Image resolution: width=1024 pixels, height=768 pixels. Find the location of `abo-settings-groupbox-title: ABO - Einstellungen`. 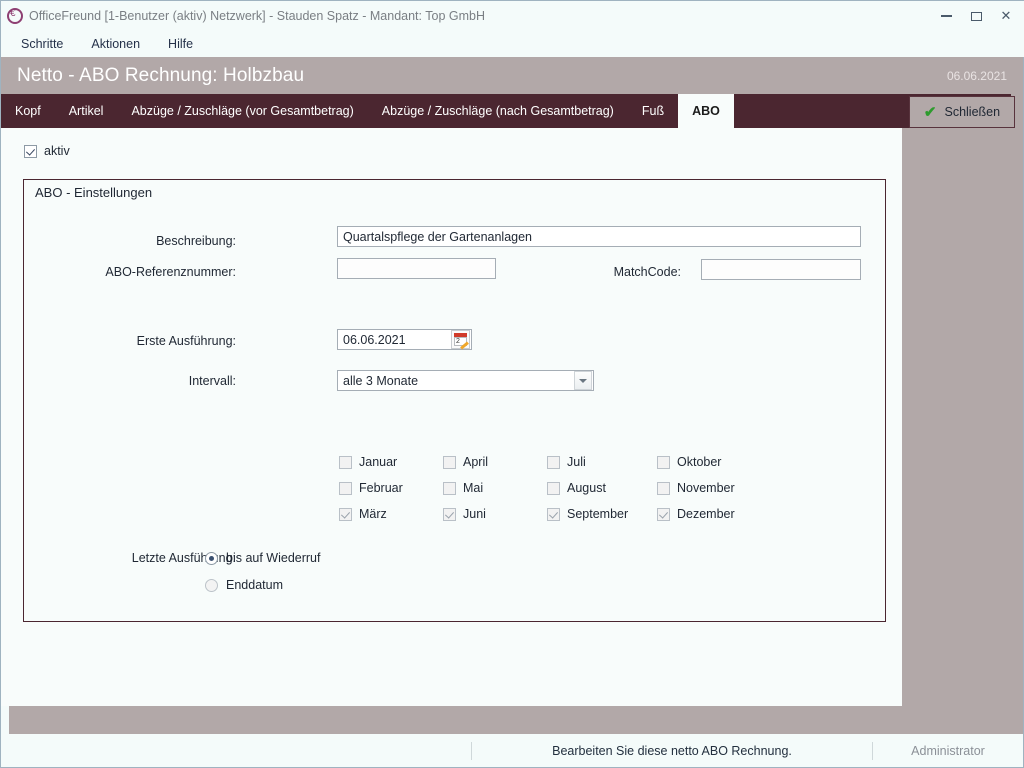

abo-settings-groupbox-title: ABO - Einstellungen is located at coordinates (94, 192).